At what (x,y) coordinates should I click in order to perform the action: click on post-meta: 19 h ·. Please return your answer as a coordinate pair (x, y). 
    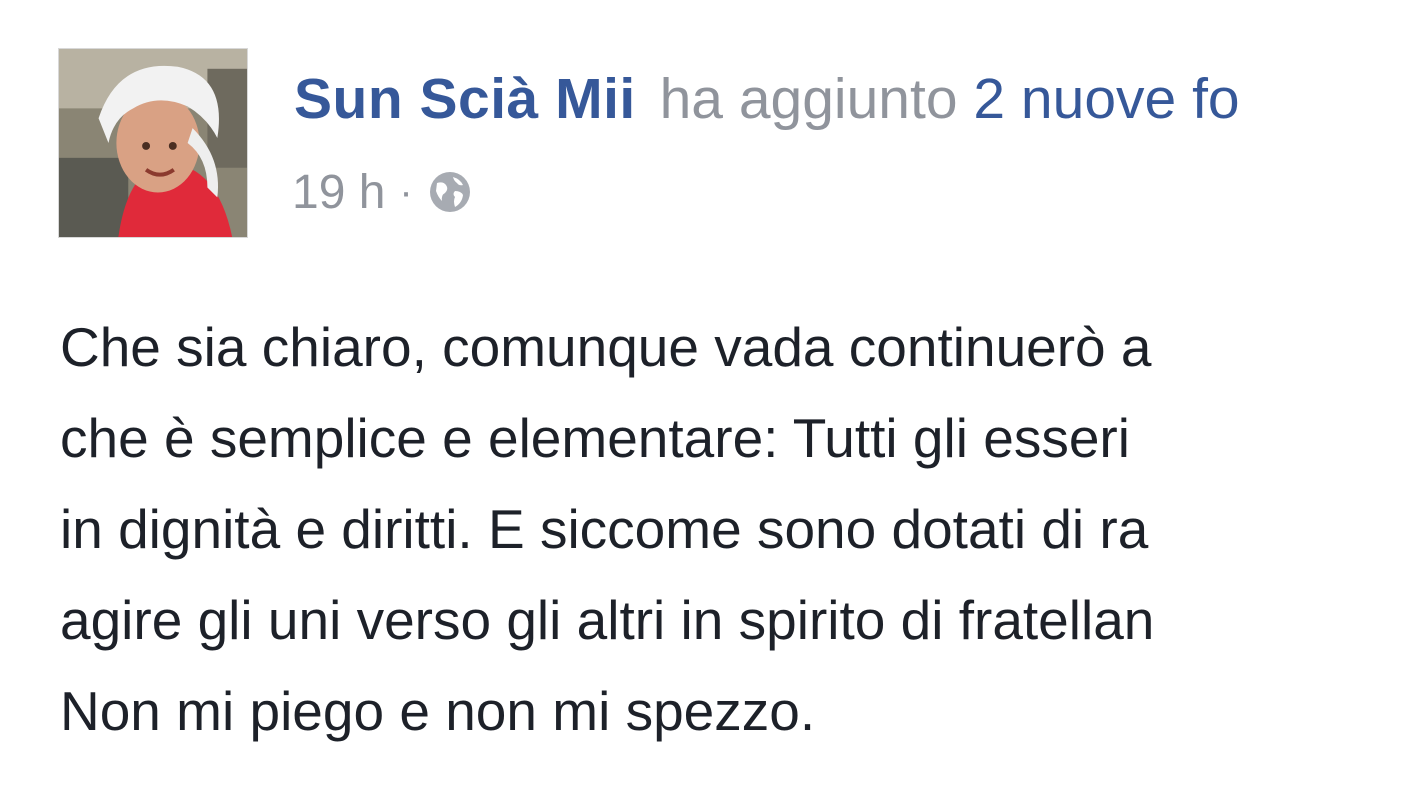
    Looking at the image, I should click on (382, 192).